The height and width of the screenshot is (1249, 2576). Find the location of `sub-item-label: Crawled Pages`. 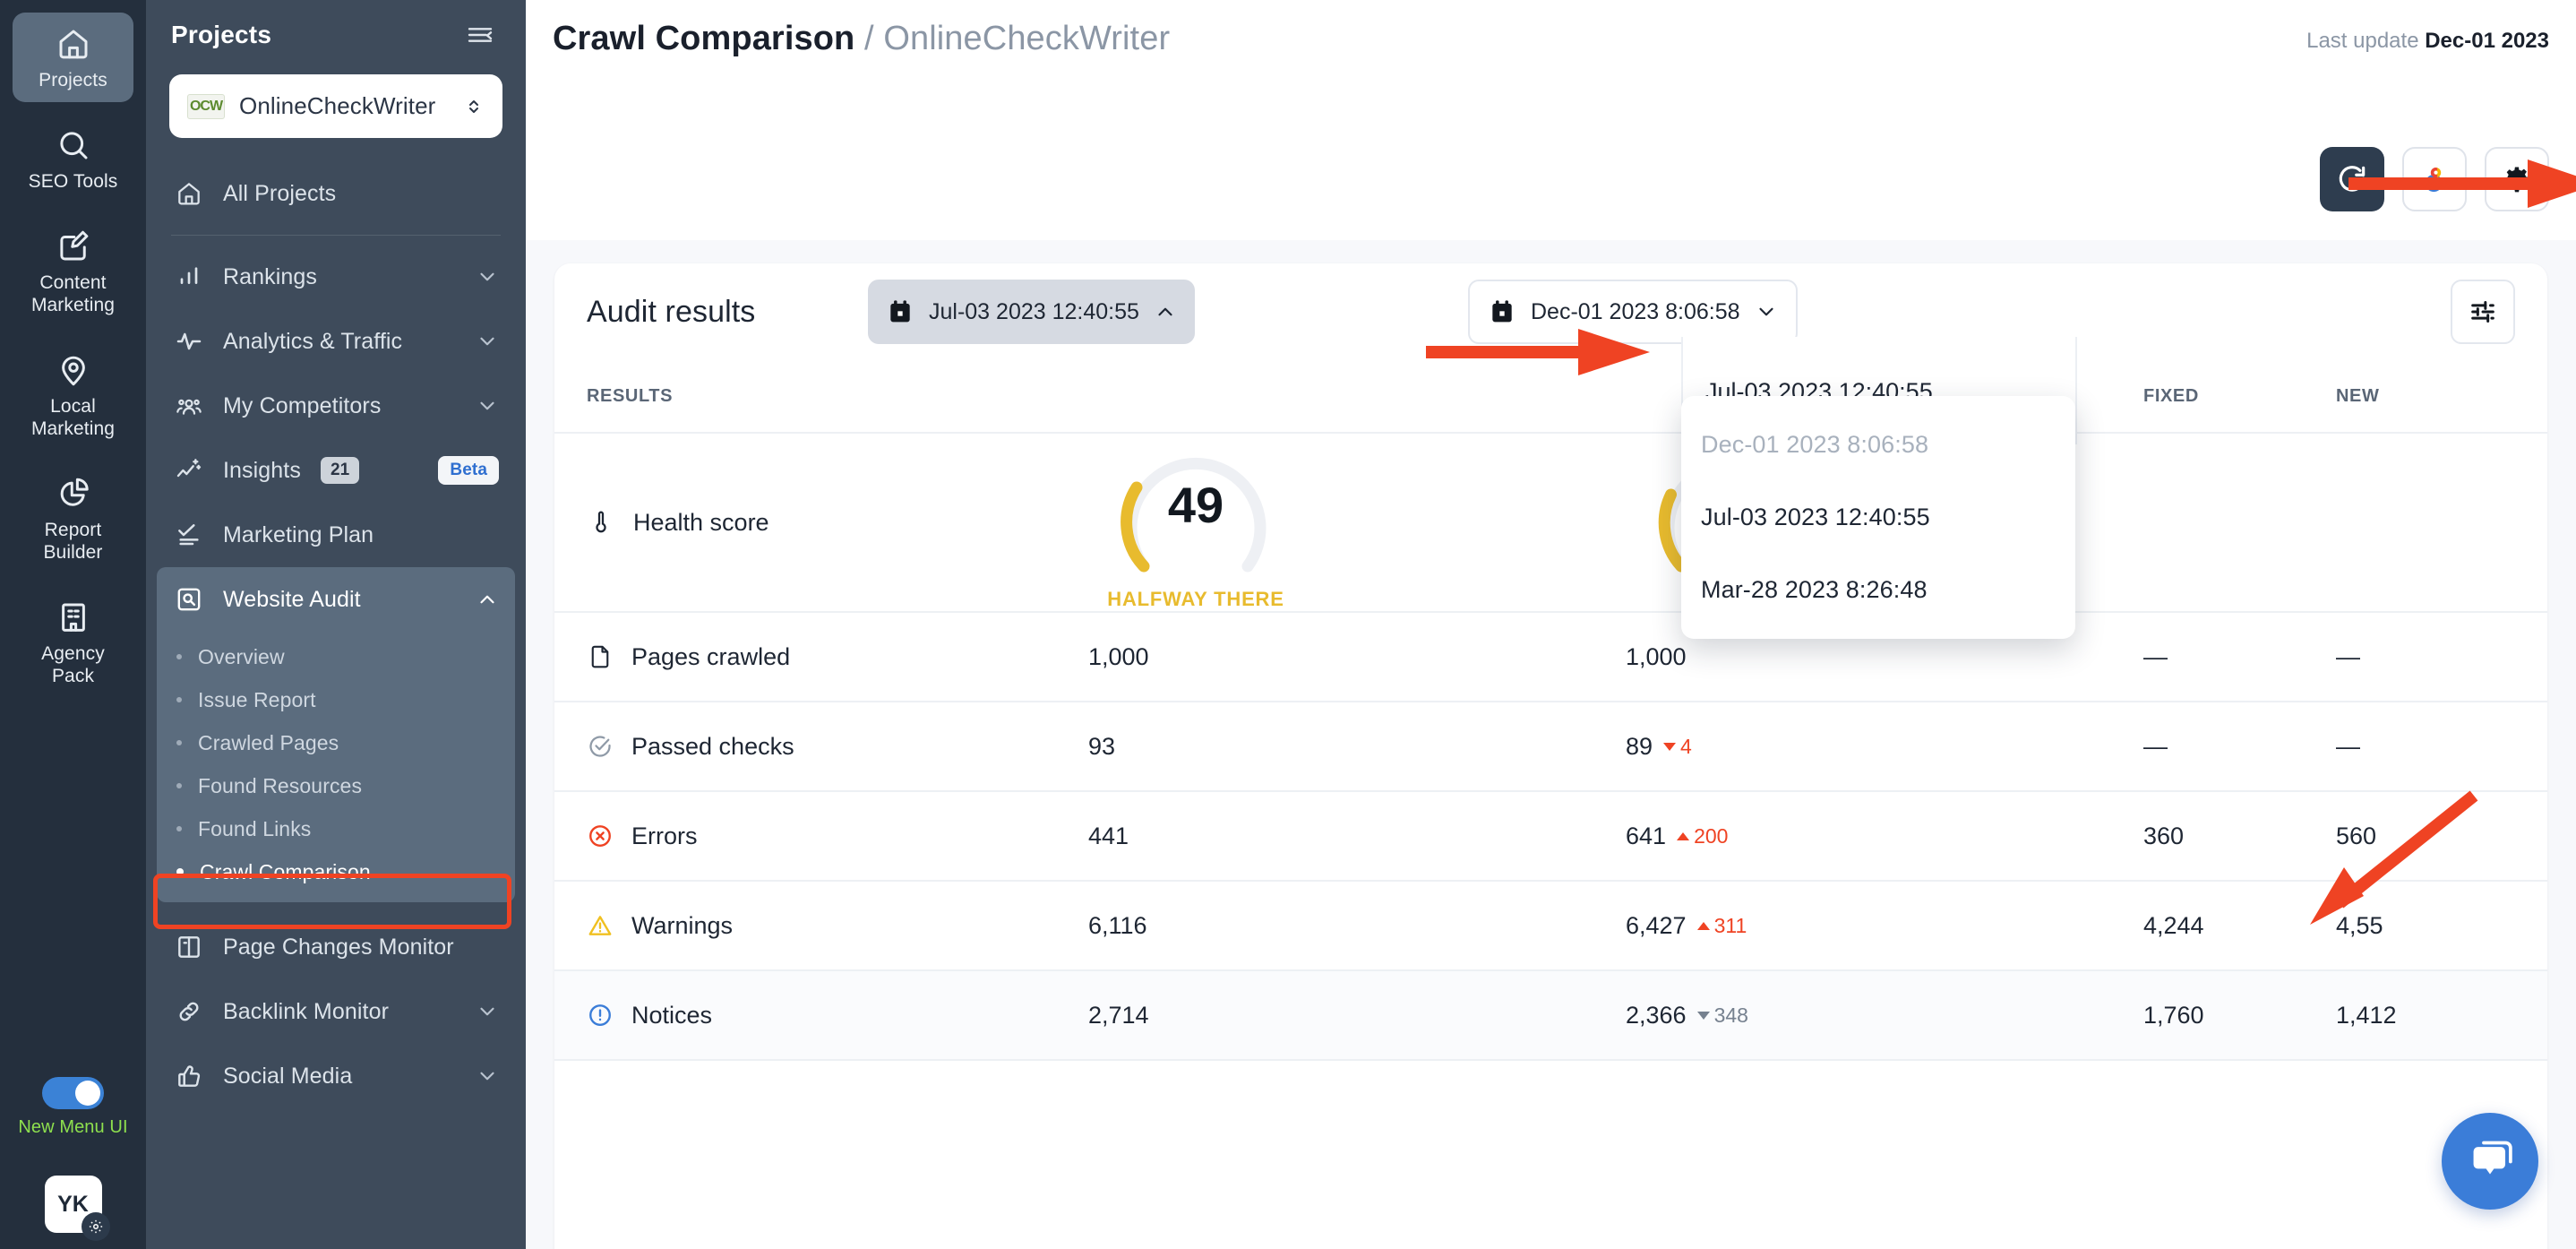

sub-item-label: Crawled Pages is located at coordinates (268, 742).